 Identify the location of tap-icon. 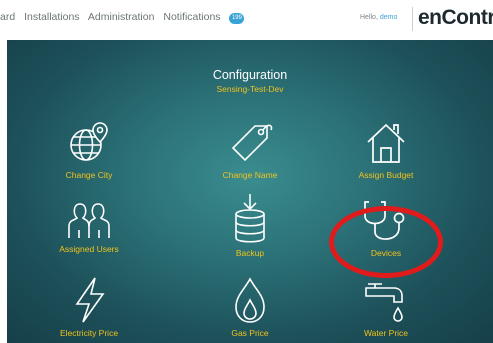
(384, 302).